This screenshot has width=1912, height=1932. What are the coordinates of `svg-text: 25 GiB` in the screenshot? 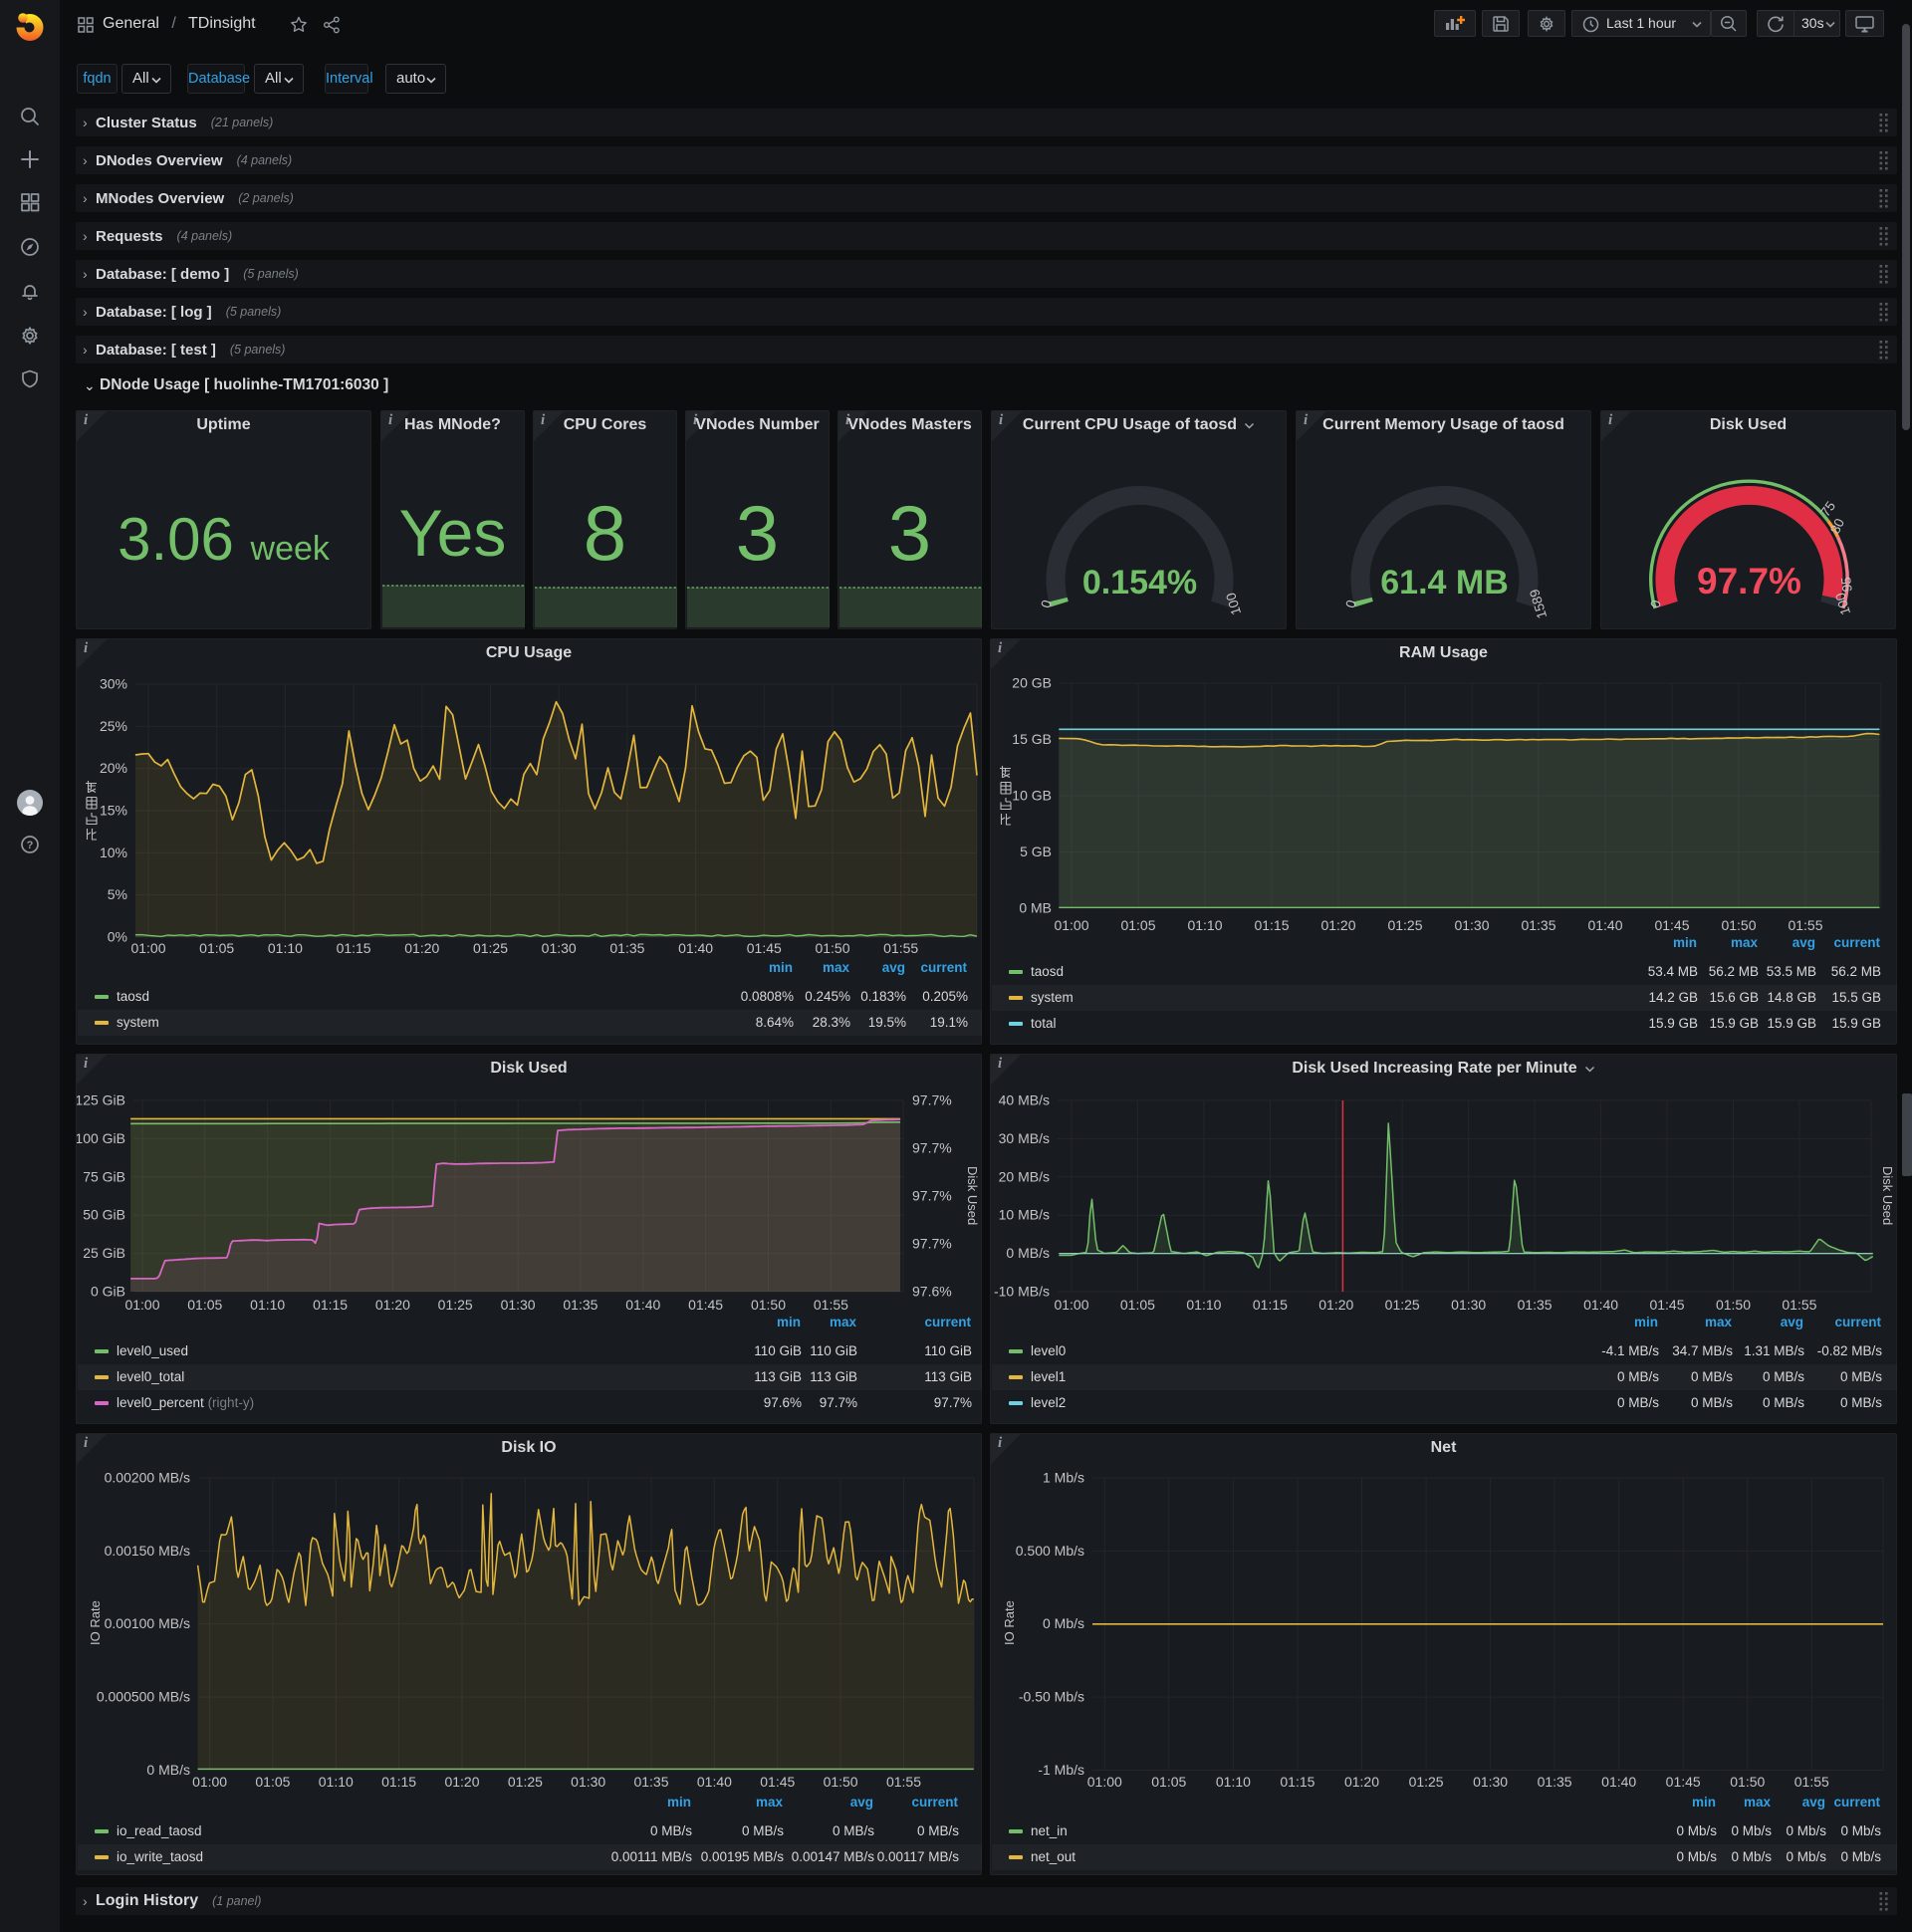 It's located at (104, 1253).